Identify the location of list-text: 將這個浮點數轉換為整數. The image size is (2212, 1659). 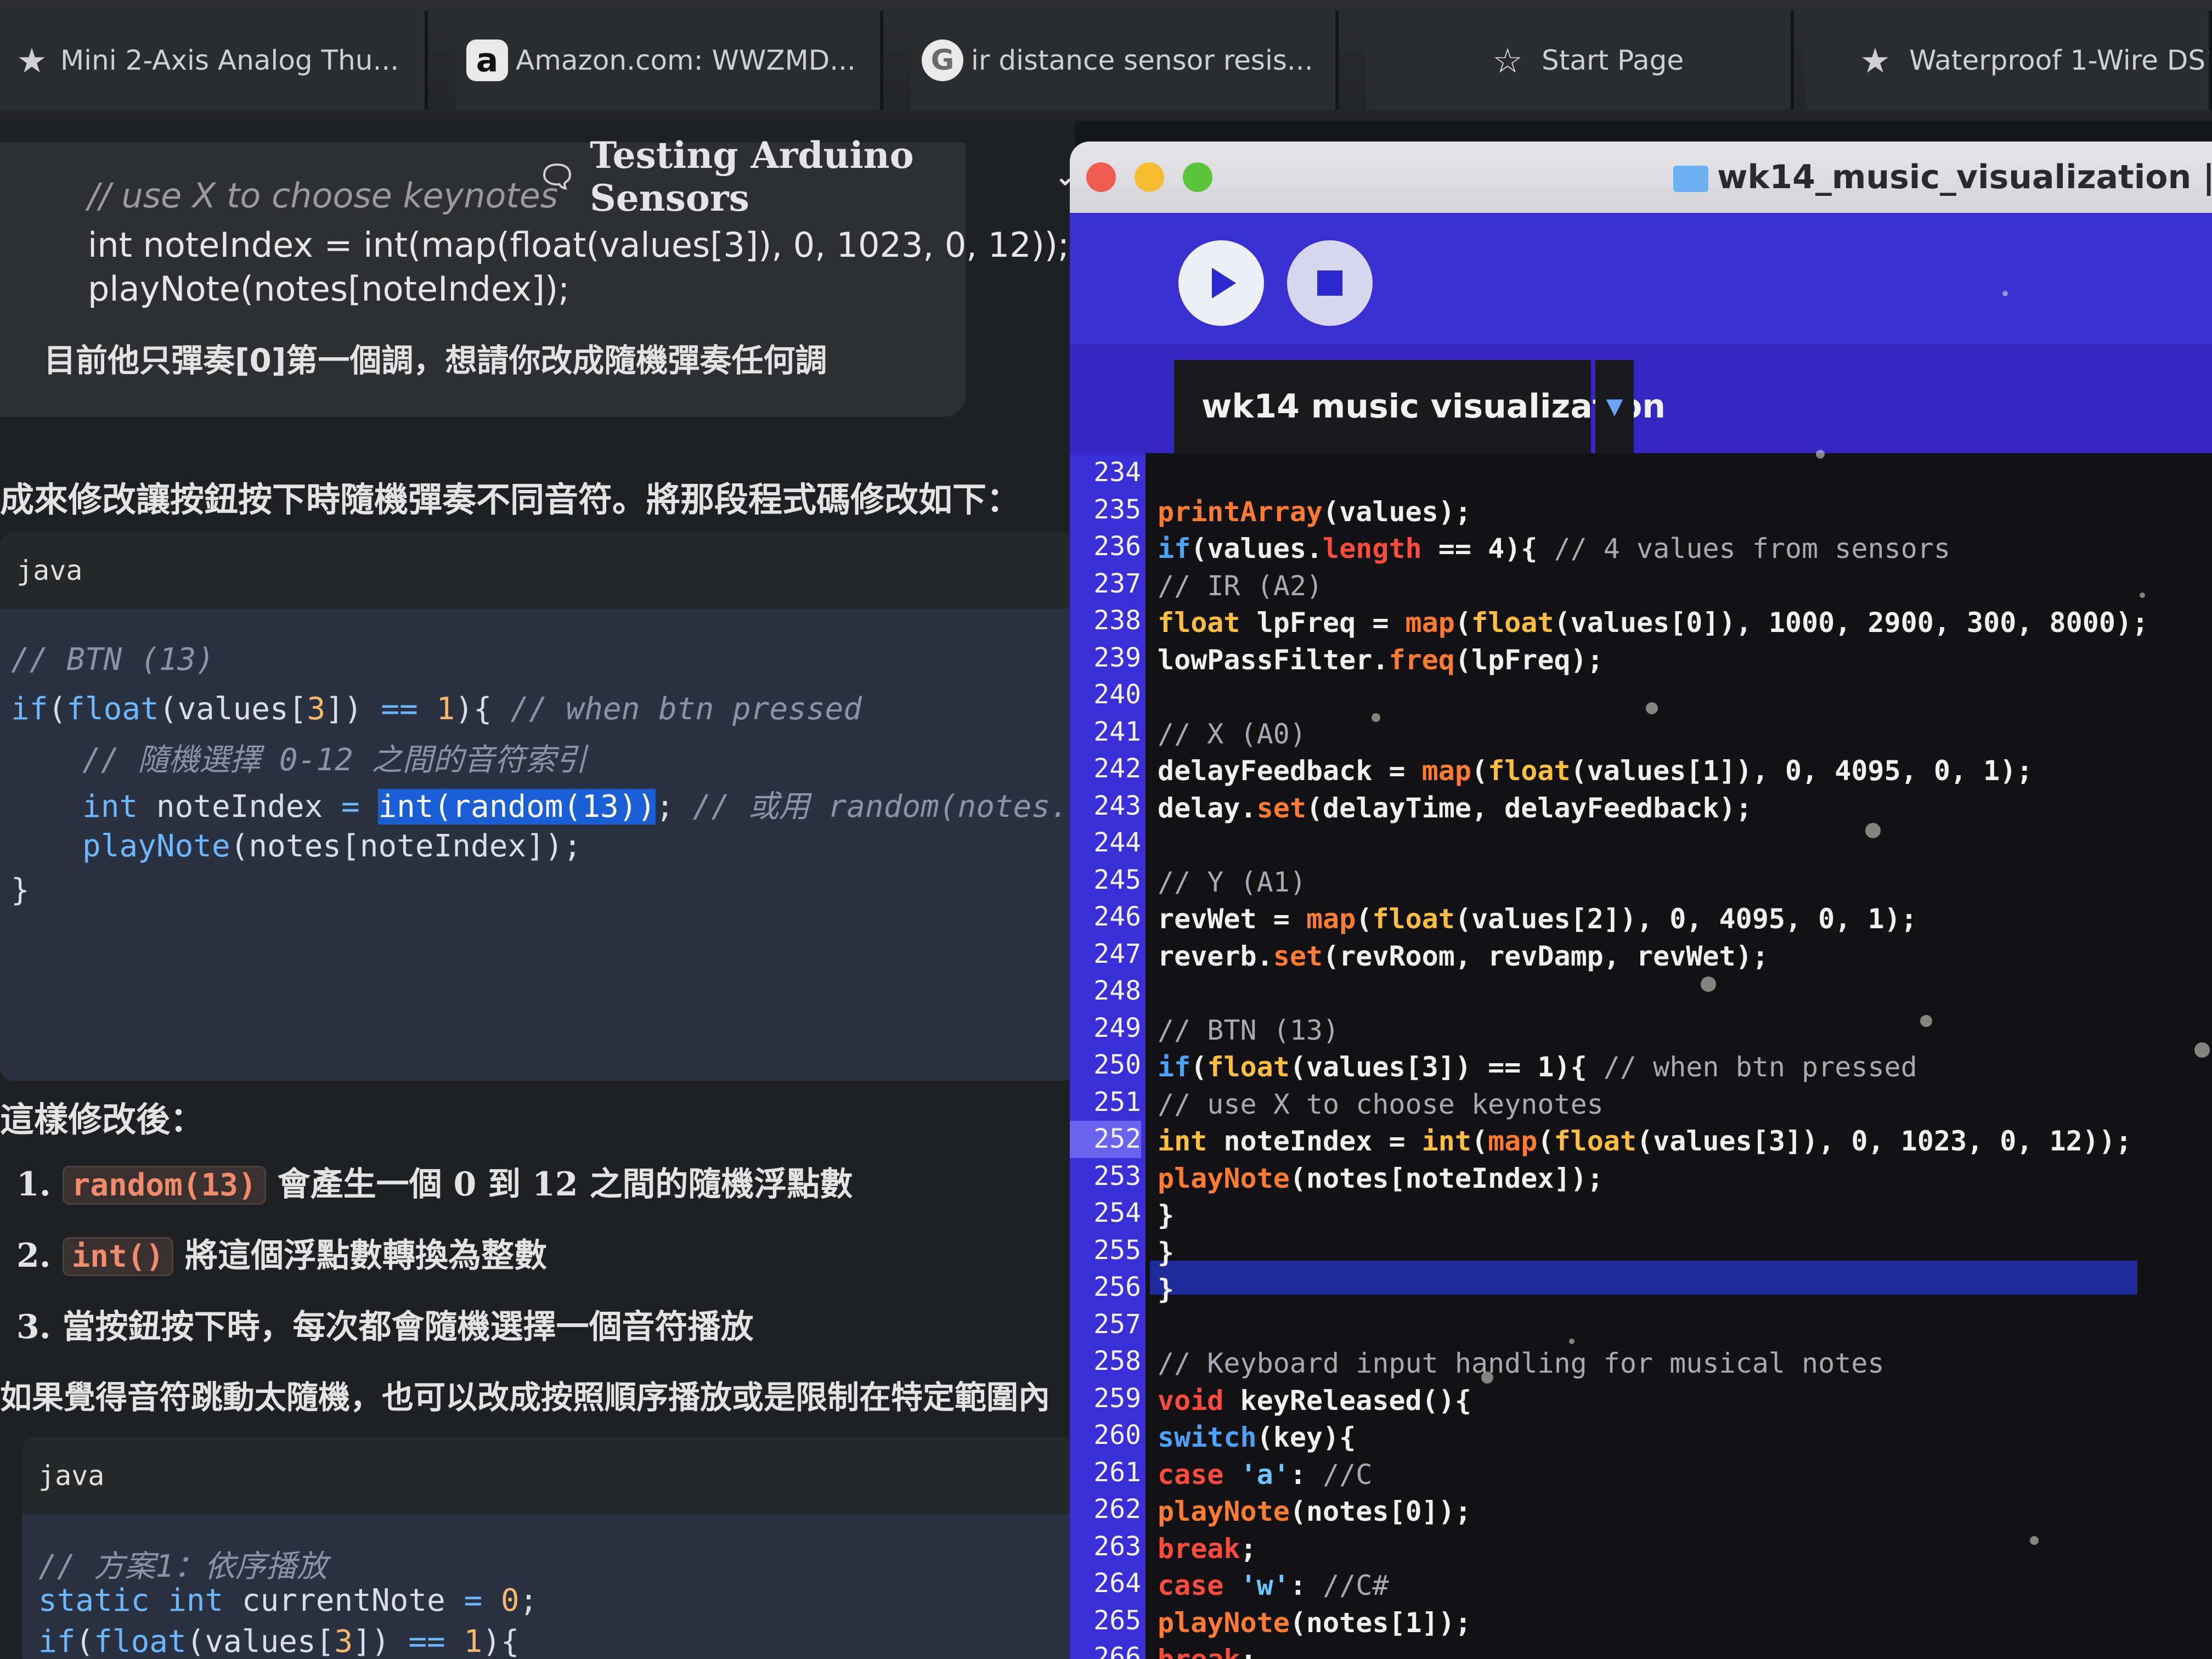
(366, 1256).